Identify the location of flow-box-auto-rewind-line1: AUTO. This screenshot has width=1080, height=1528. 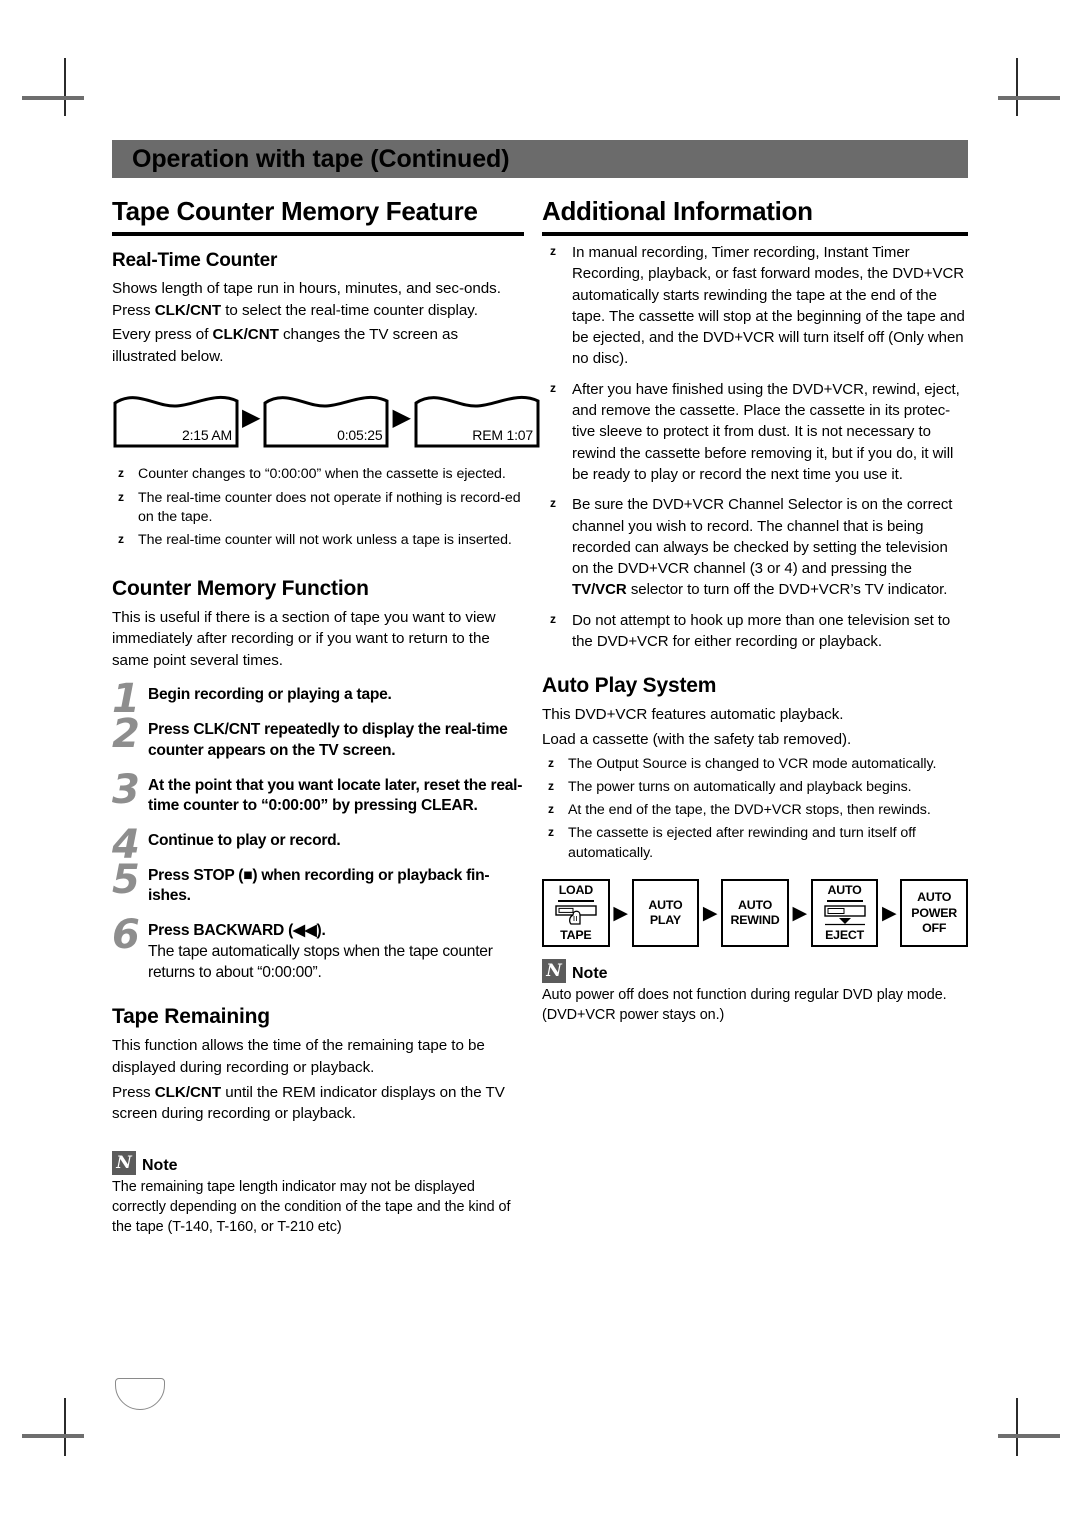
(755, 904).